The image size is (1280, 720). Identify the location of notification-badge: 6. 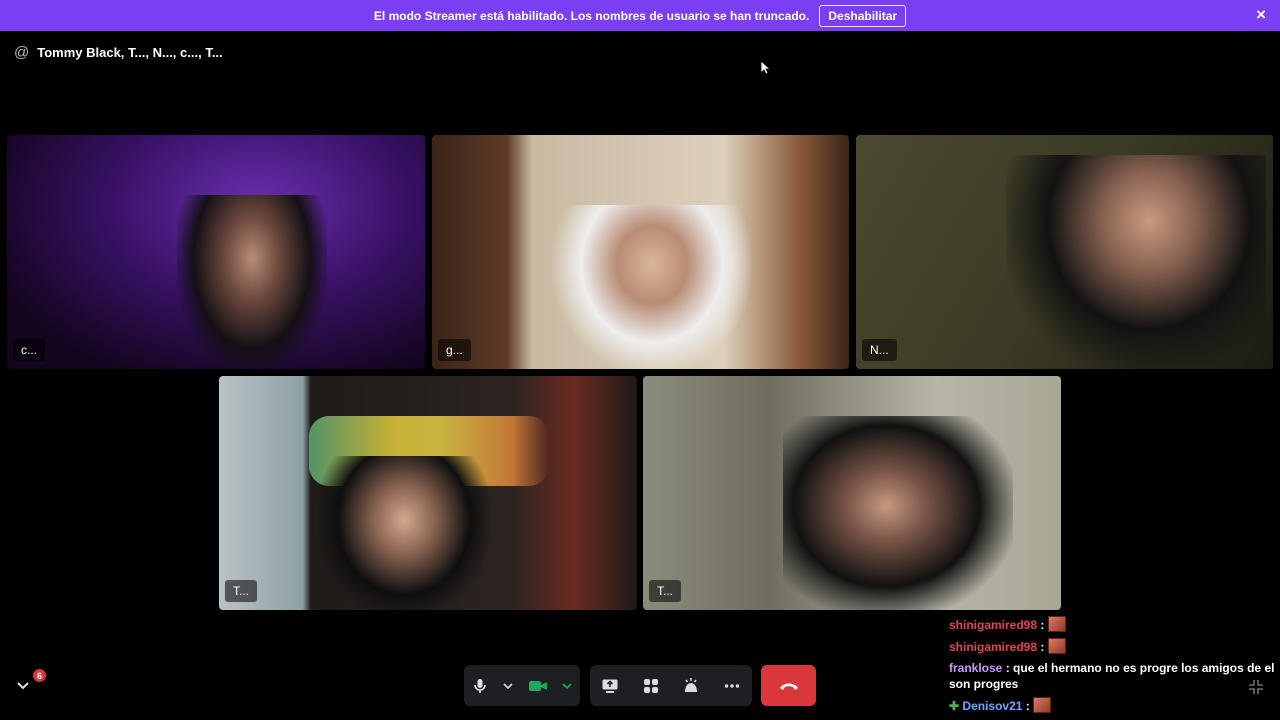
(39, 675).